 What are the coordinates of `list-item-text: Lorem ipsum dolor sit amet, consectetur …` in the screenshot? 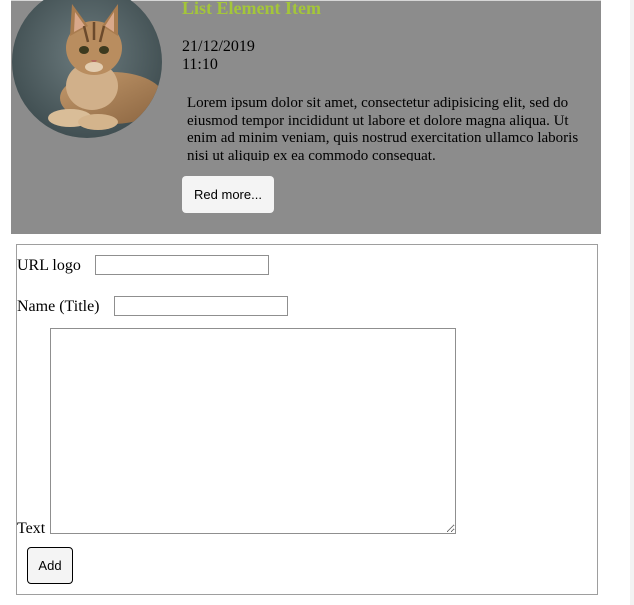 It's located at (383, 128).